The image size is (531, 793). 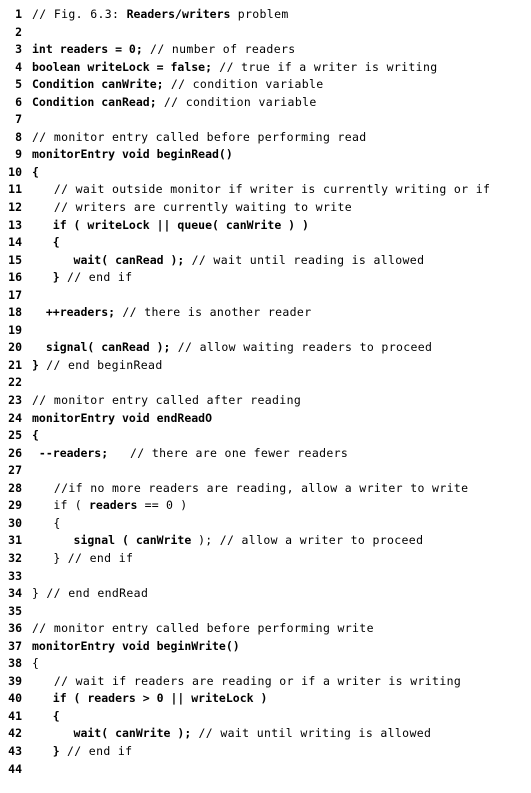 What do you see at coordinates (265, 506) in the screenshot?
I see `code-line: 29 if ( readers == 0 )` at bounding box center [265, 506].